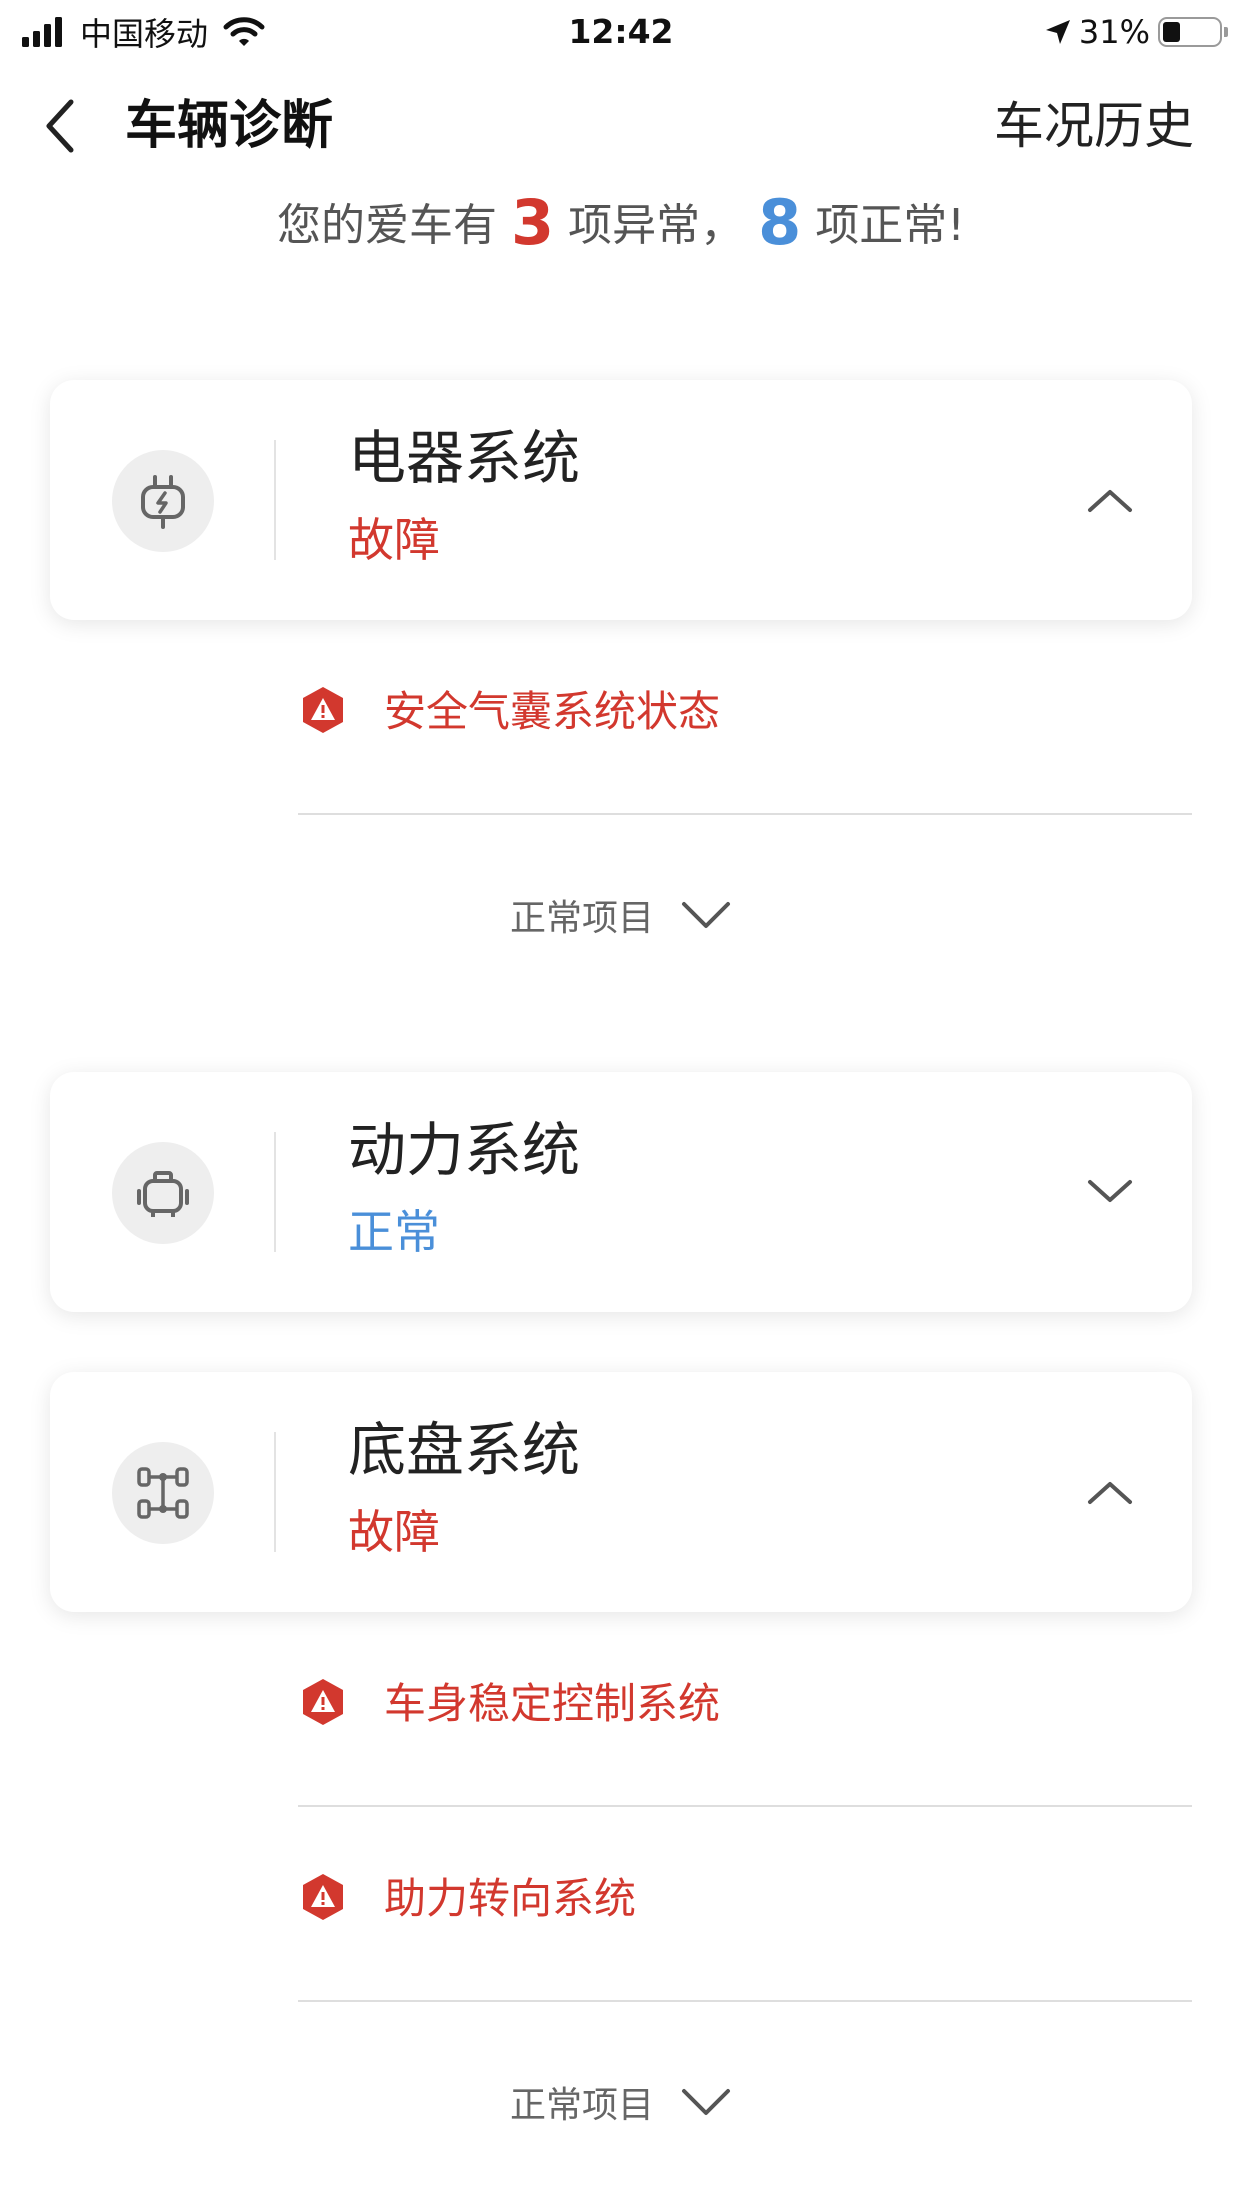 The image size is (1242, 2208). Describe the element at coordinates (229, 126) in the screenshot. I see `page-title: 车辆诊断` at that location.